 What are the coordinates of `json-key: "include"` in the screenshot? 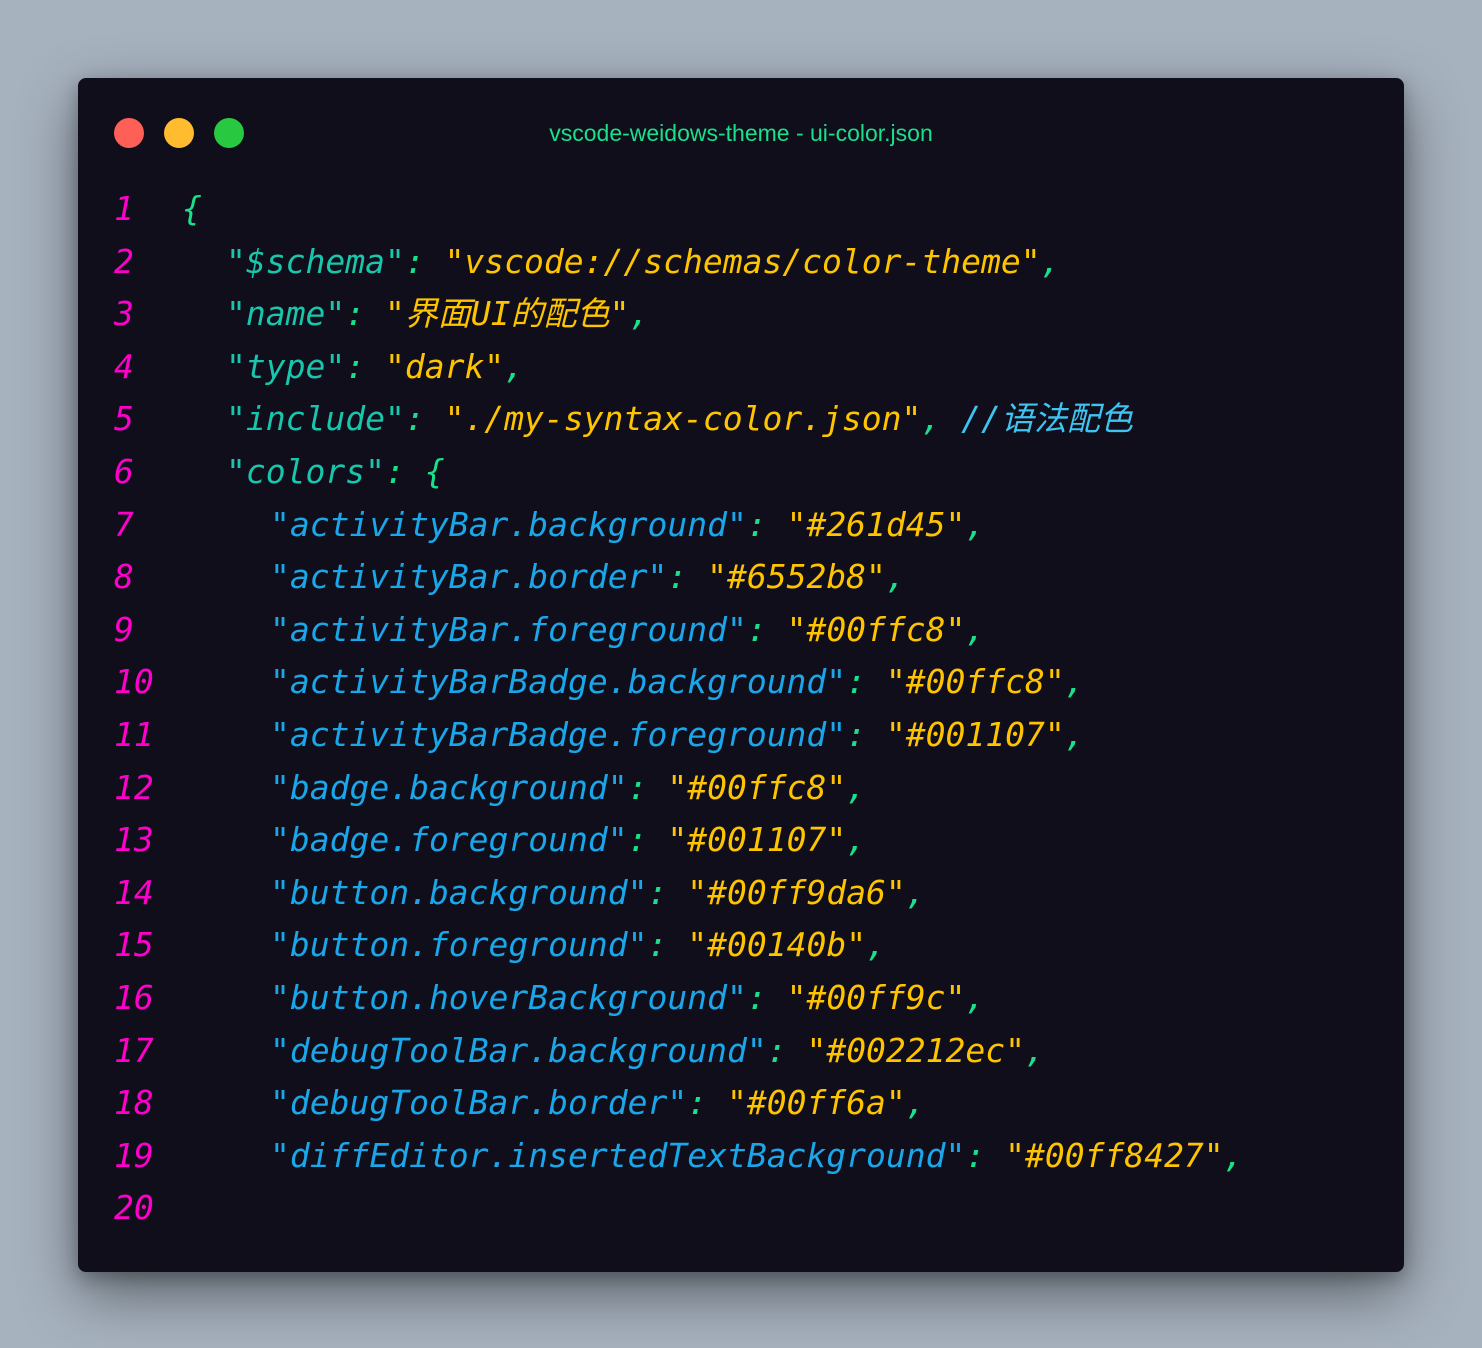 It's located at (315, 419).